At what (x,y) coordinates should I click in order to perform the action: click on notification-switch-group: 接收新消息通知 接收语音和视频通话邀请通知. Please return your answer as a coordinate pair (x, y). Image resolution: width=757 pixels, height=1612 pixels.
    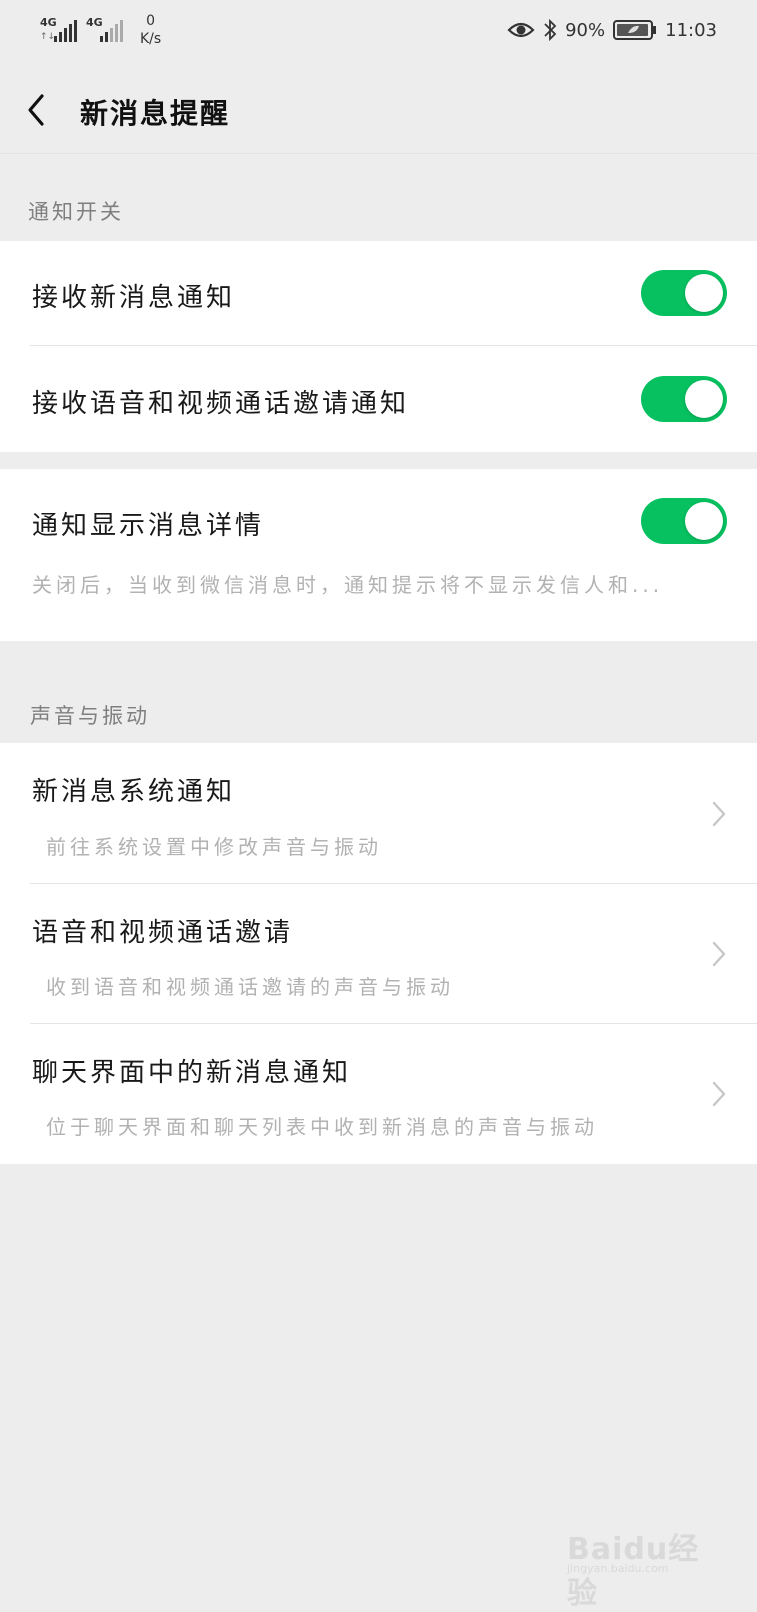
    Looking at the image, I should click on (378, 346).